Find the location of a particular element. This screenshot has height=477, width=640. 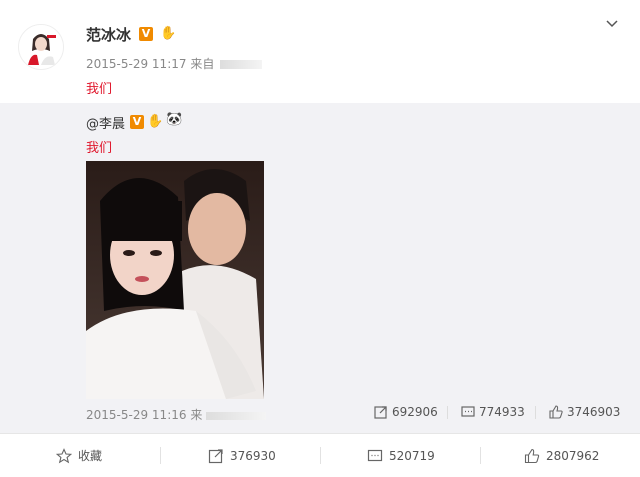

comment-button: 520719 is located at coordinates (401, 455).